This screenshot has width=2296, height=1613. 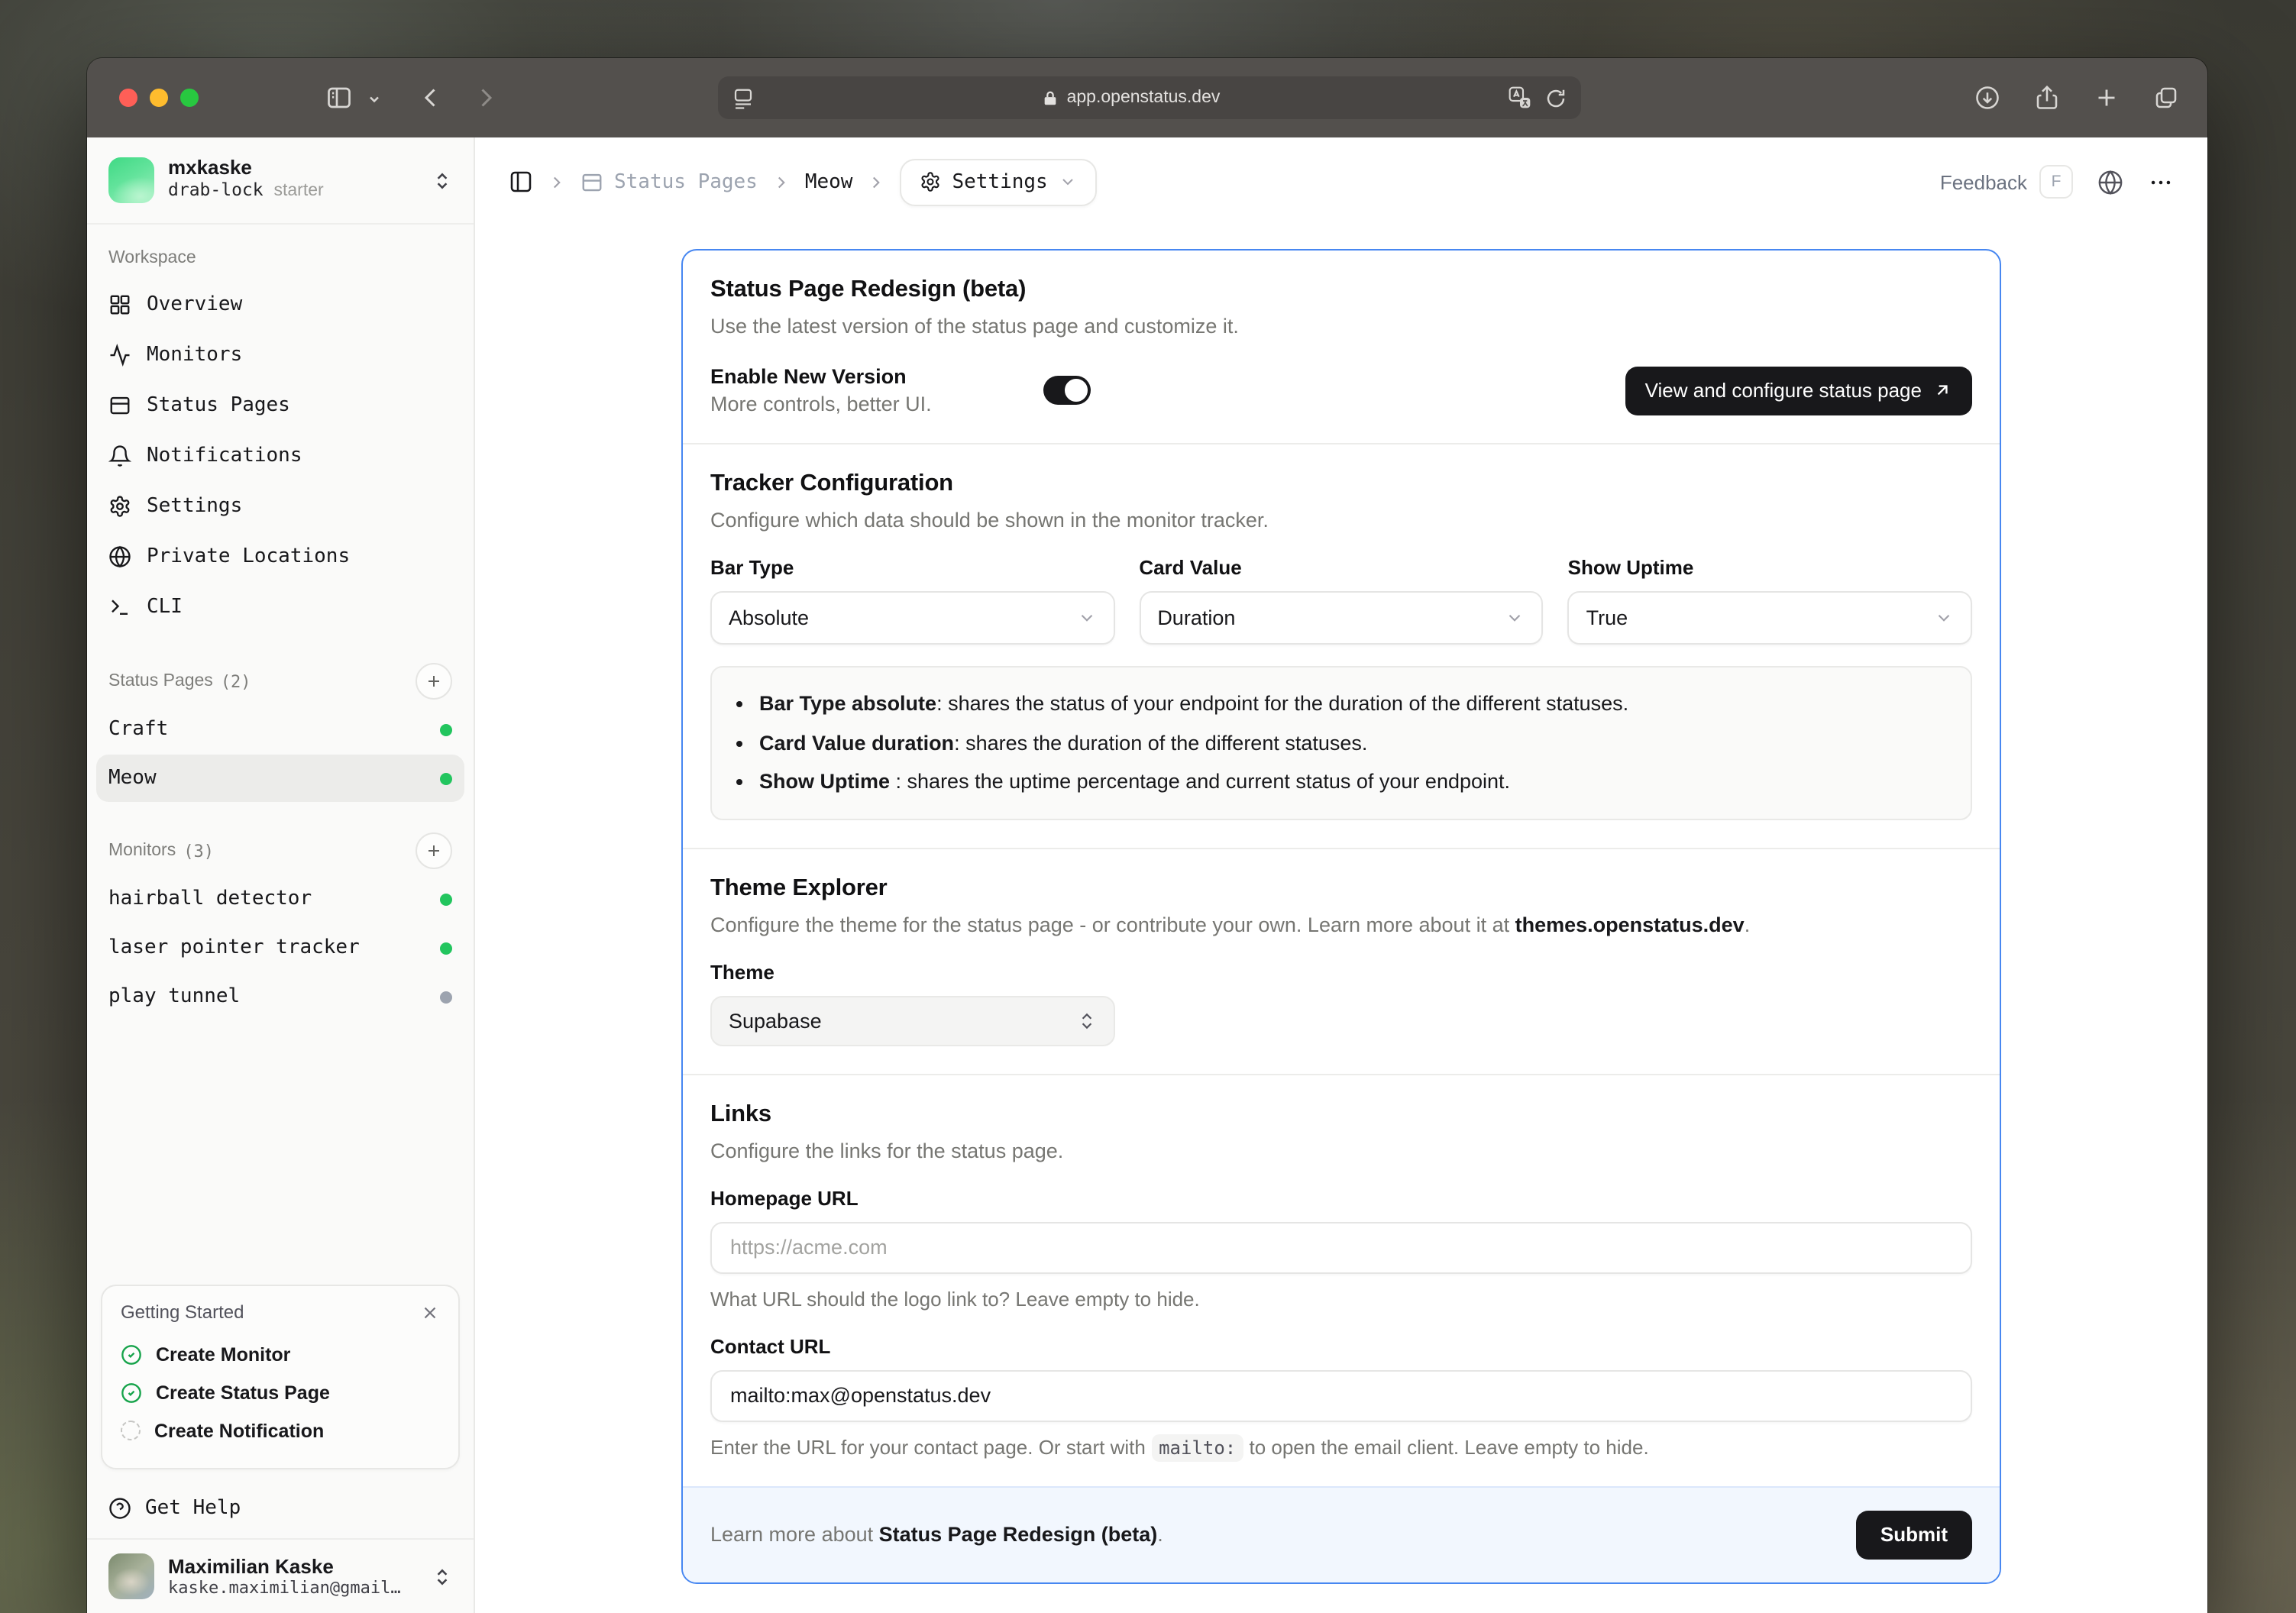 What do you see at coordinates (280, 456) in the screenshot?
I see `sidebar-item-notifications: Notifications` at bounding box center [280, 456].